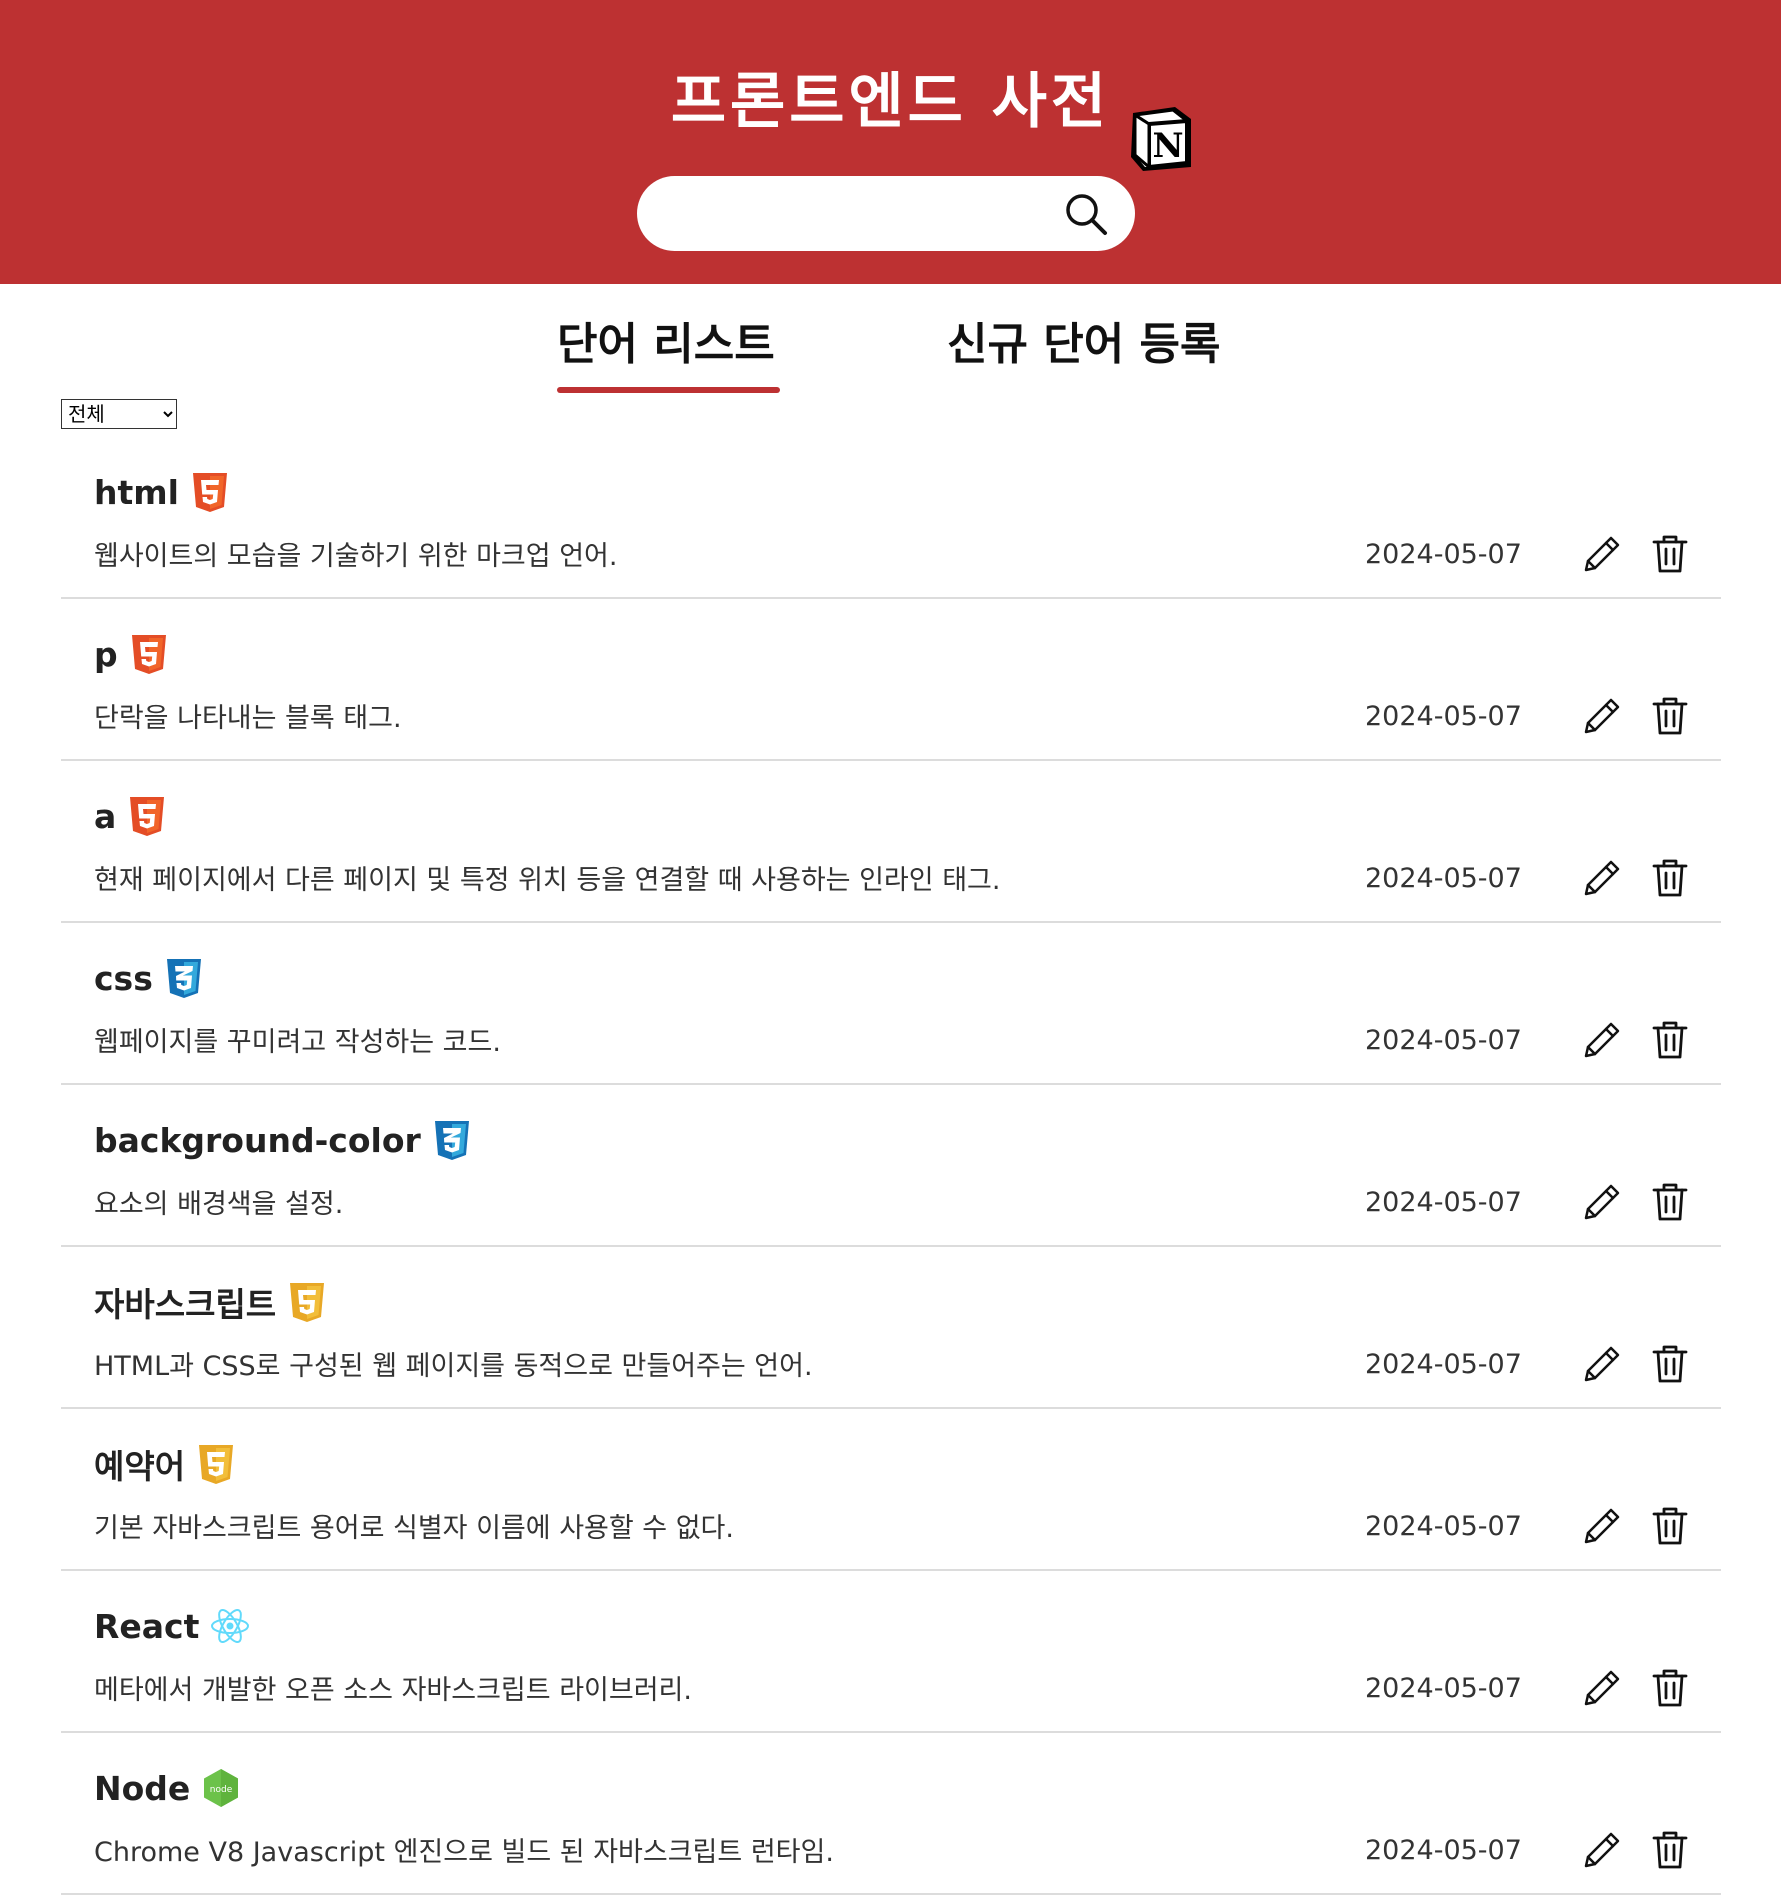 This screenshot has height=1895, width=1781. What do you see at coordinates (666, 345) in the screenshot?
I see `tab-word-list: 단어 리스트` at bounding box center [666, 345].